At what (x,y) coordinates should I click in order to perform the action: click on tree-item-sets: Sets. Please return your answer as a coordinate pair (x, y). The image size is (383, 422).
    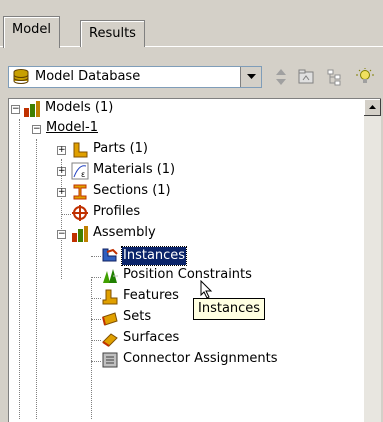
    Looking at the image, I should click on (137, 316).